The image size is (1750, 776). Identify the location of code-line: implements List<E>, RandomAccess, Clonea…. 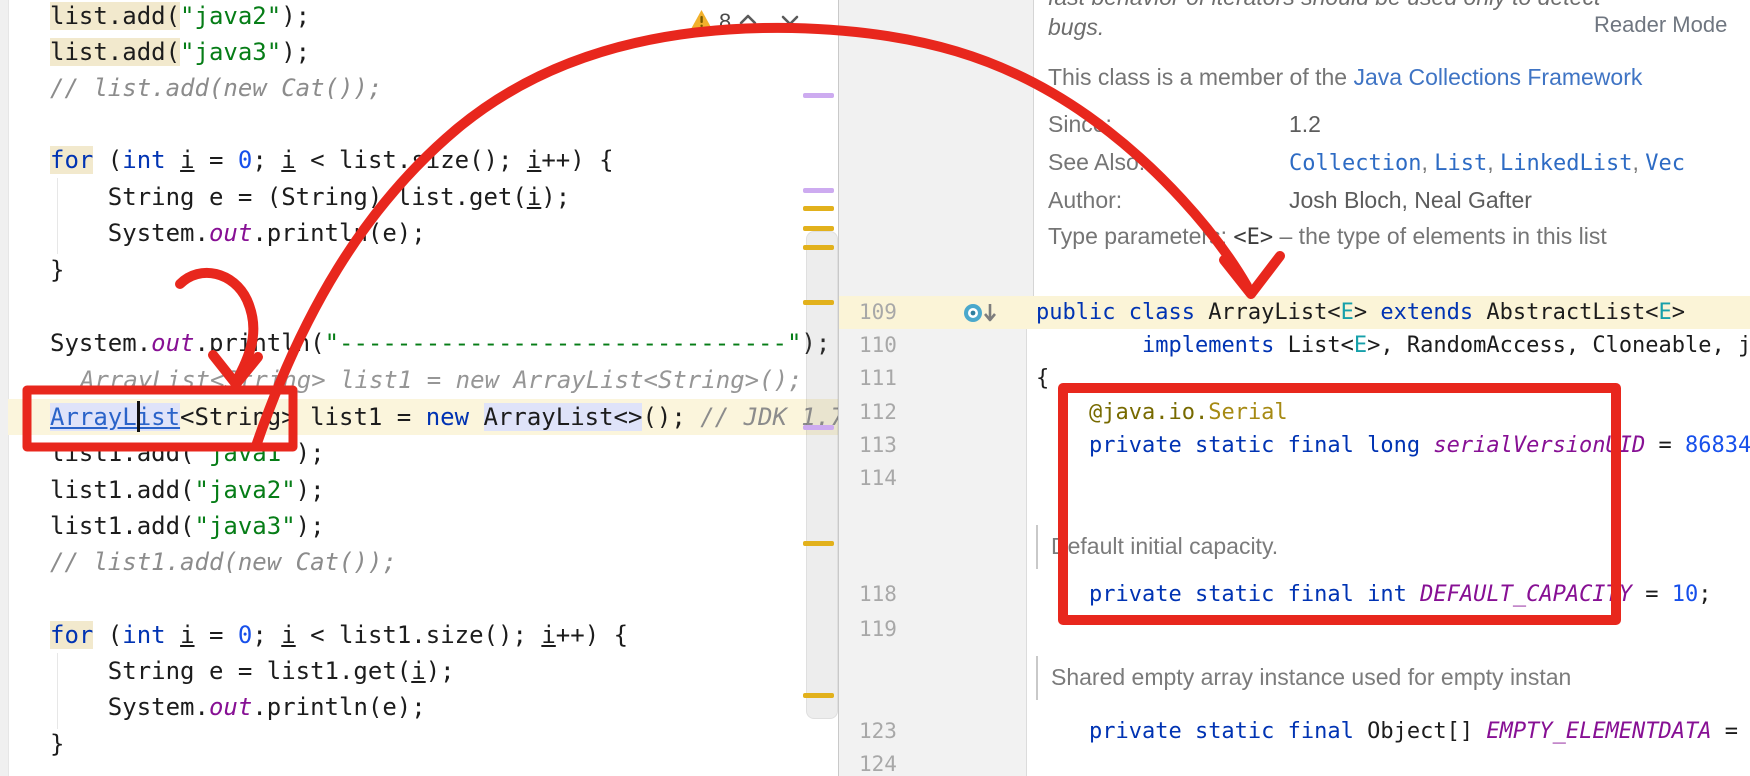
(1445, 345).